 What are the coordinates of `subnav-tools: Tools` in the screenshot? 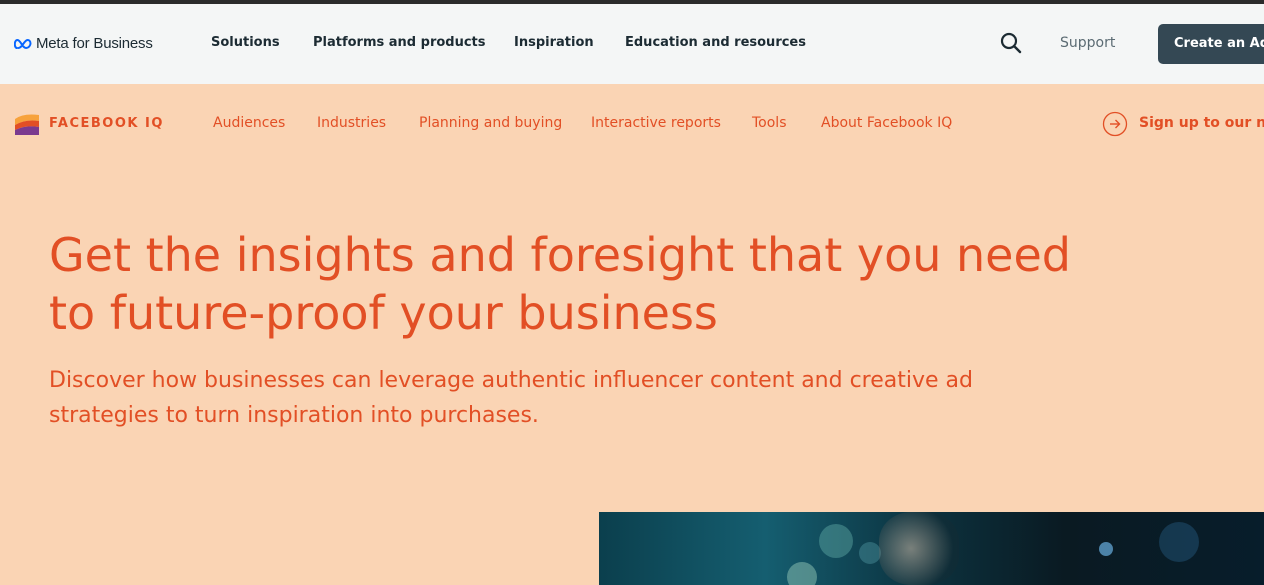 It's located at (769, 123).